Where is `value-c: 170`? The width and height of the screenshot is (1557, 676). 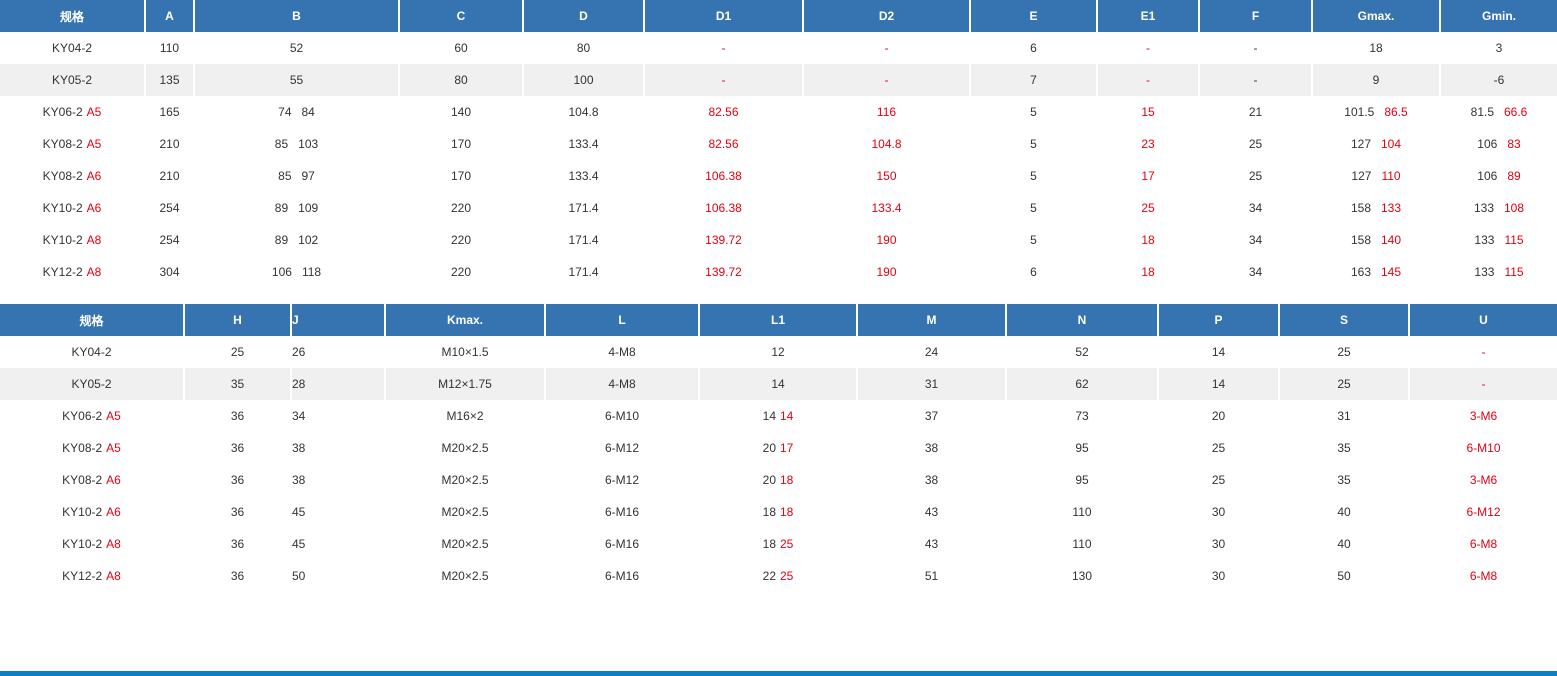 value-c: 170 is located at coordinates (461, 144).